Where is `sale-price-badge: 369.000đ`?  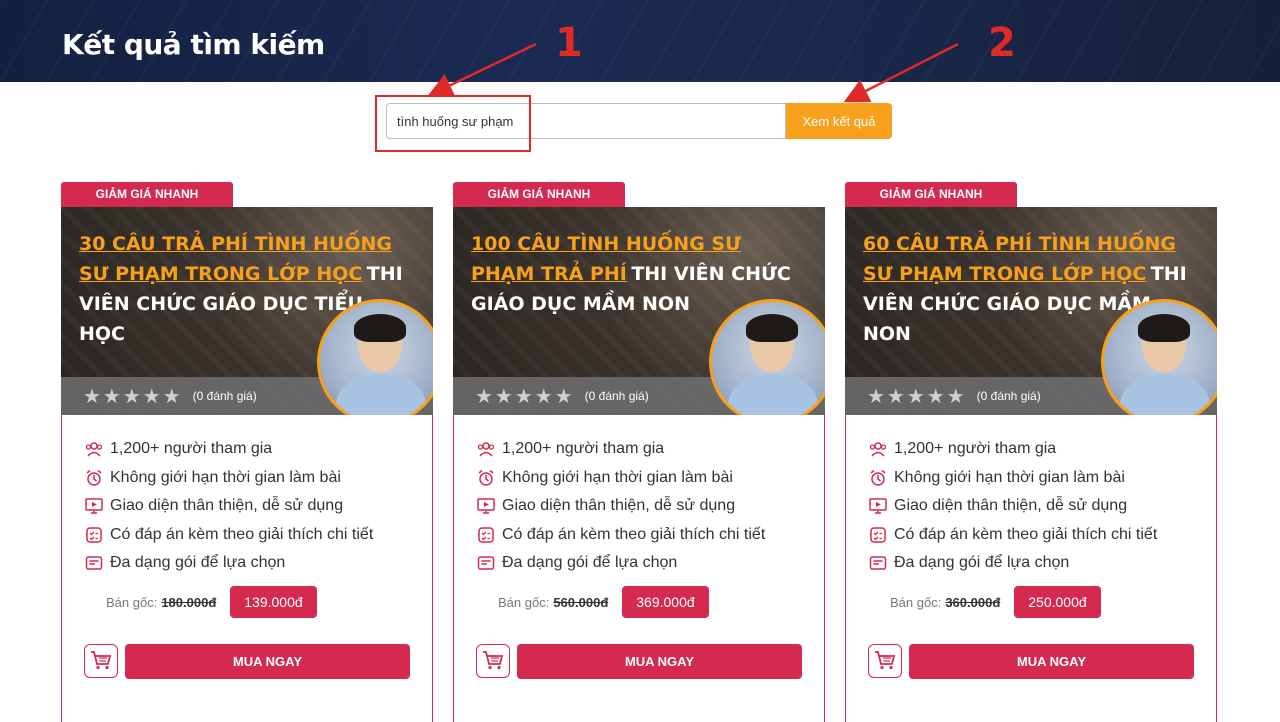 sale-price-badge: 369.000đ is located at coordinates (665, 602).